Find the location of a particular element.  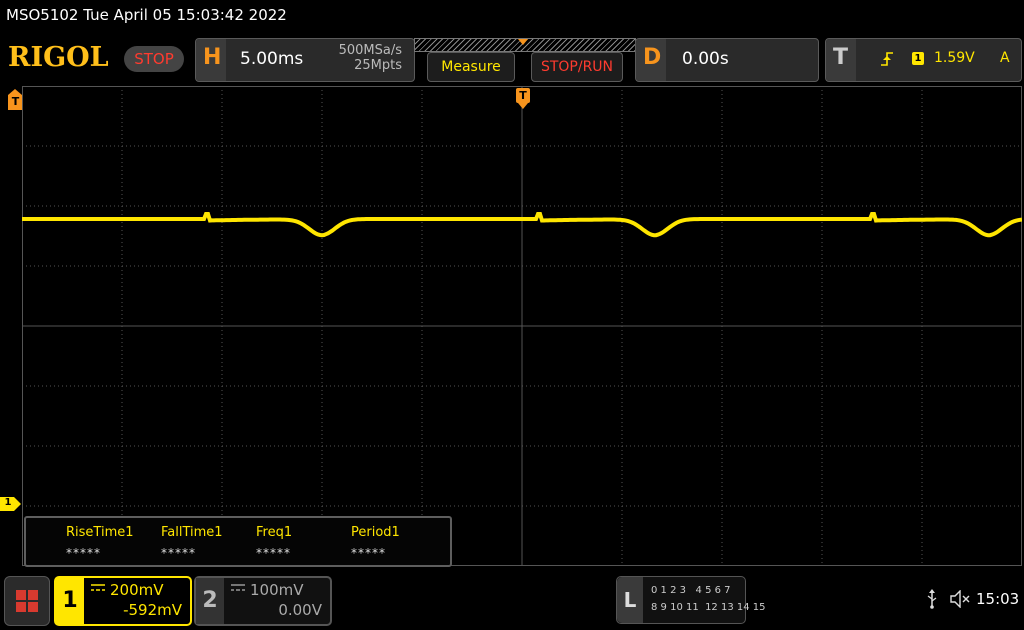

measurement-name: FallTime1 is located at coordinates (192, 532).